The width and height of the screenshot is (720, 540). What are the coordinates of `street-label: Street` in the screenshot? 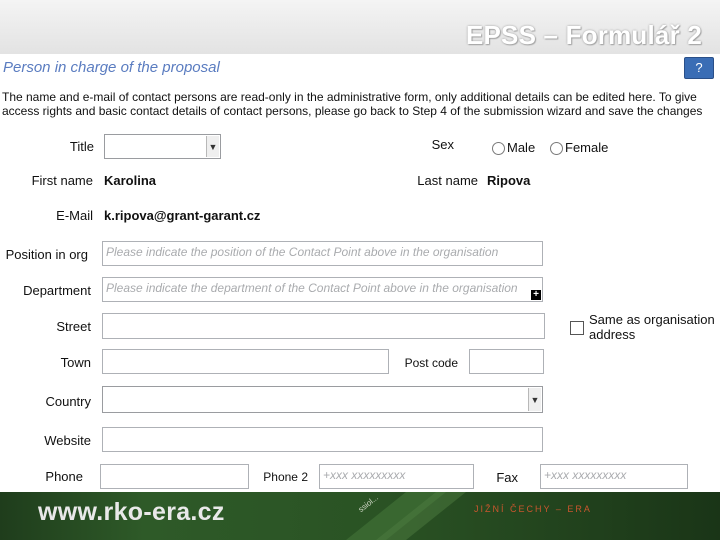 It's located at (73, 326).